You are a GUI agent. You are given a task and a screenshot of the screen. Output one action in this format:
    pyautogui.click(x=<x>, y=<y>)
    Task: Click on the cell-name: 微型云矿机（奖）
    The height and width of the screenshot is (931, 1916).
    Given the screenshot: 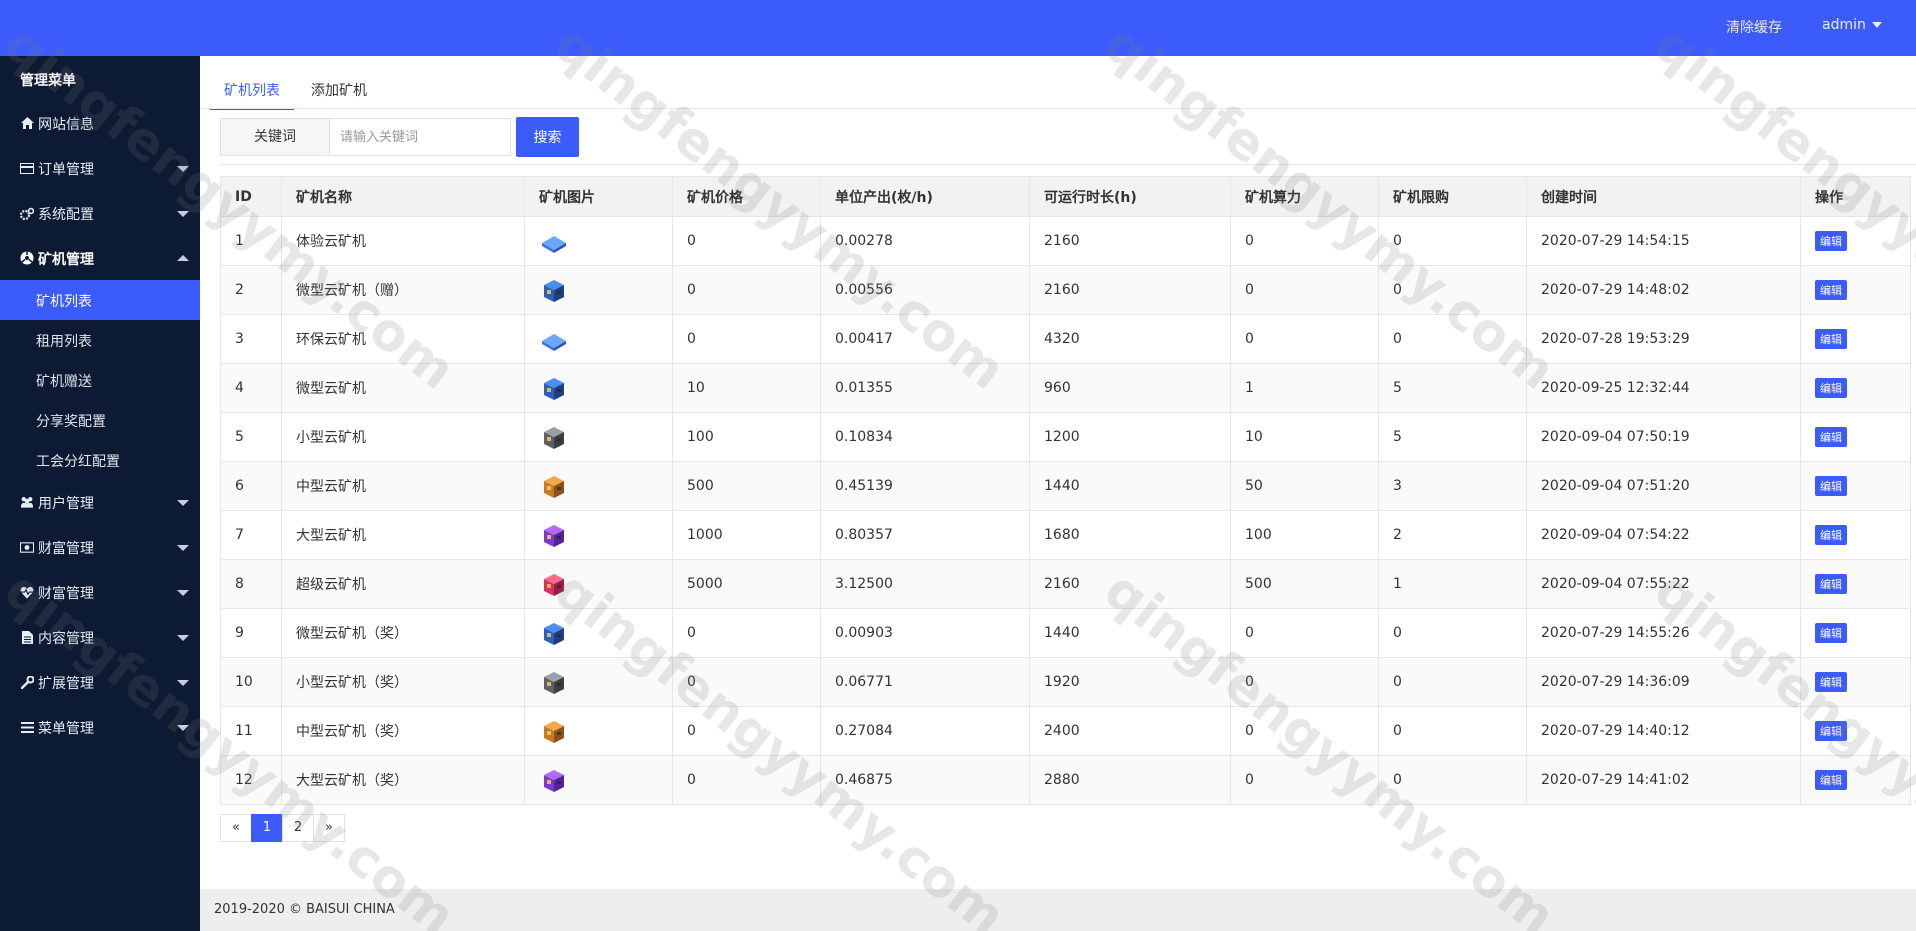 What is the action you would take?
    pyautogui.click(x=403, y=633)
    